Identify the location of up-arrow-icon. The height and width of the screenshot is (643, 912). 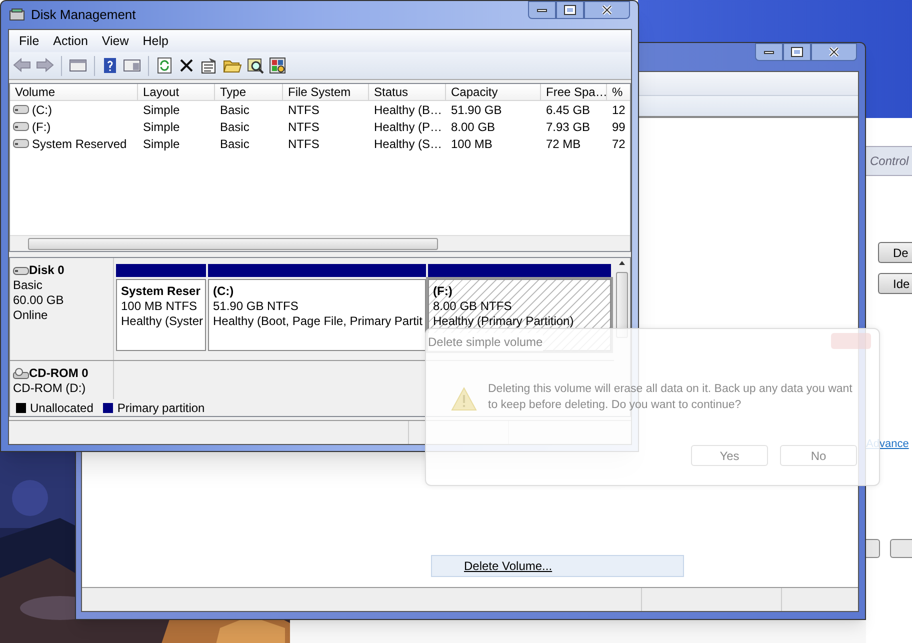
(622, 263).